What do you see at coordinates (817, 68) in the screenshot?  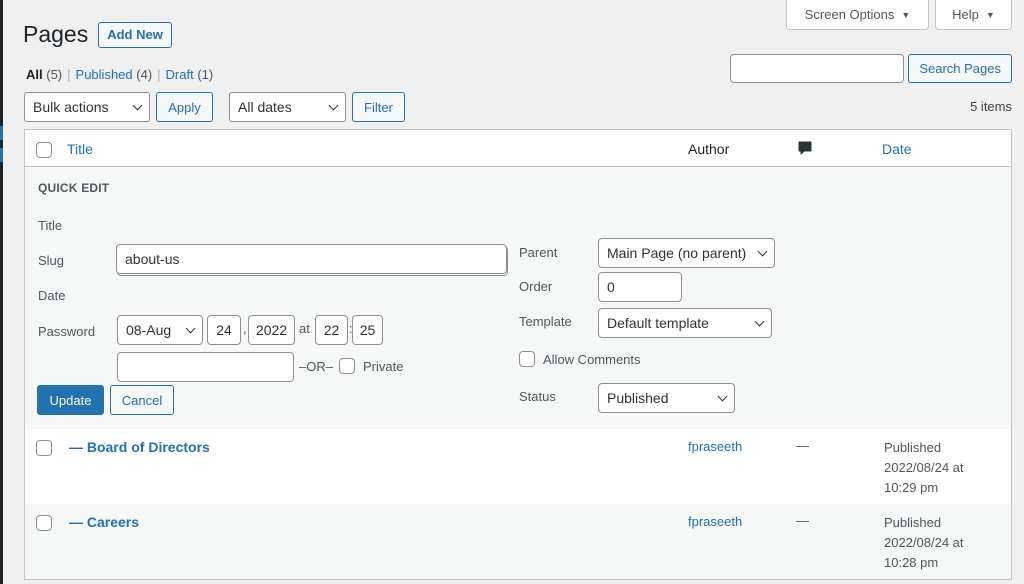 I see `search-input` at bounding box center [817, 68].